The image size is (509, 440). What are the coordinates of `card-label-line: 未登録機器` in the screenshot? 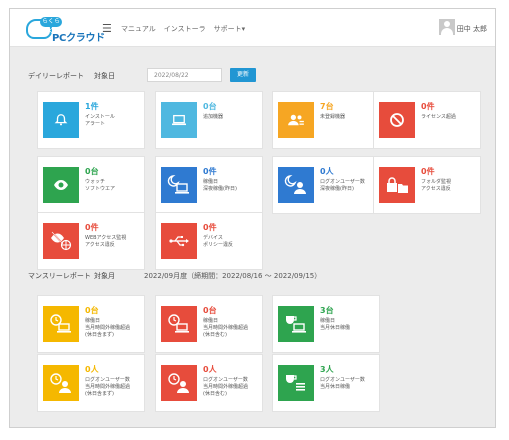 It's located at (333, 117).